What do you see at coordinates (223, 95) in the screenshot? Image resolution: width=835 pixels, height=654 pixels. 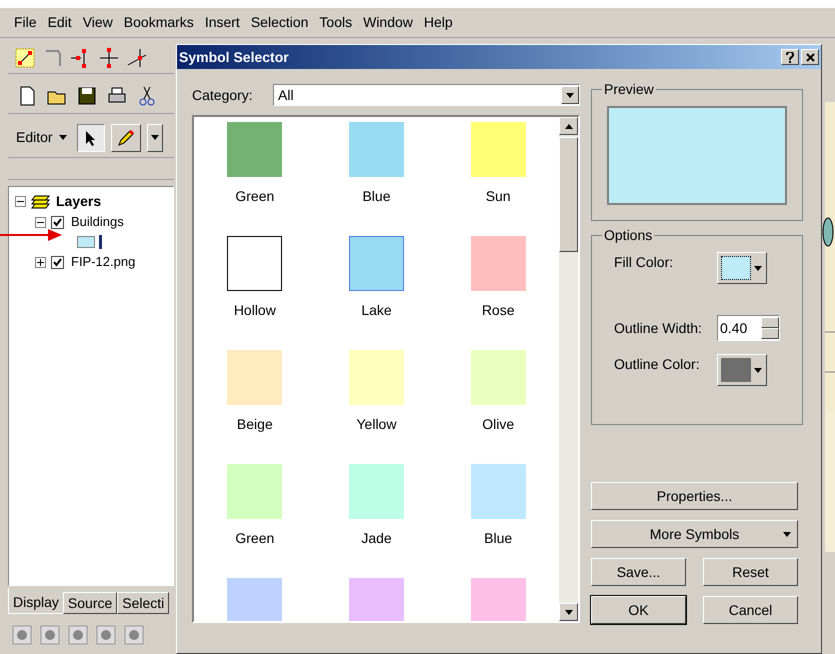 I see `category-label: Category:` at bounding box center [223, 95].